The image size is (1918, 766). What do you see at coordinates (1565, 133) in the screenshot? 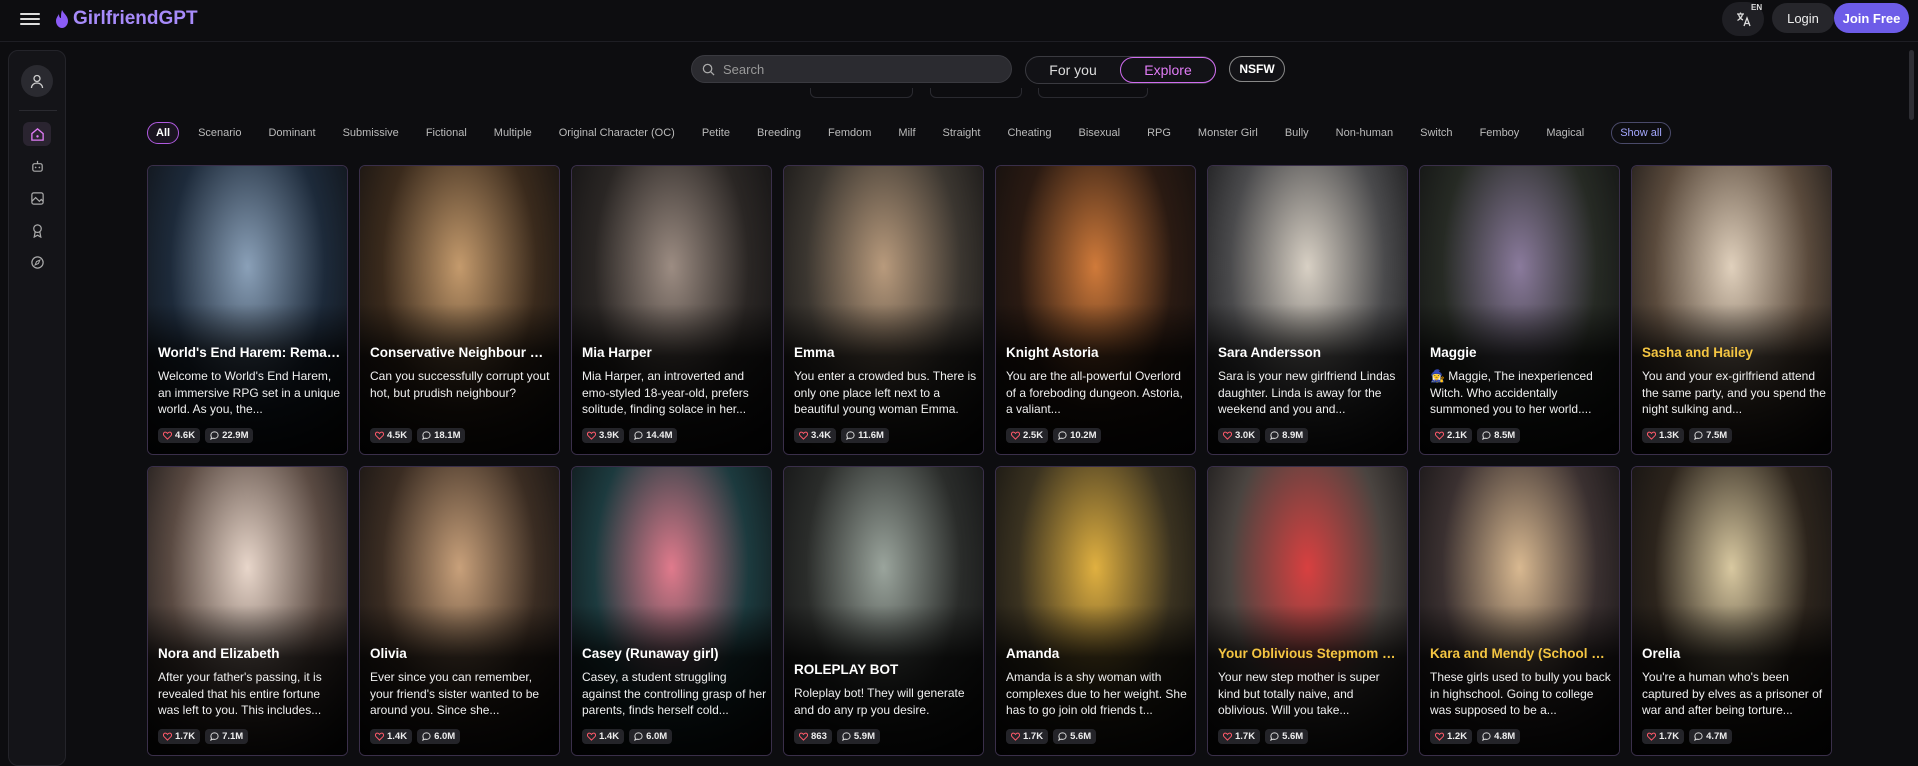
I see `category-chip-magical: Magical` at bounding box center [1565, 133].